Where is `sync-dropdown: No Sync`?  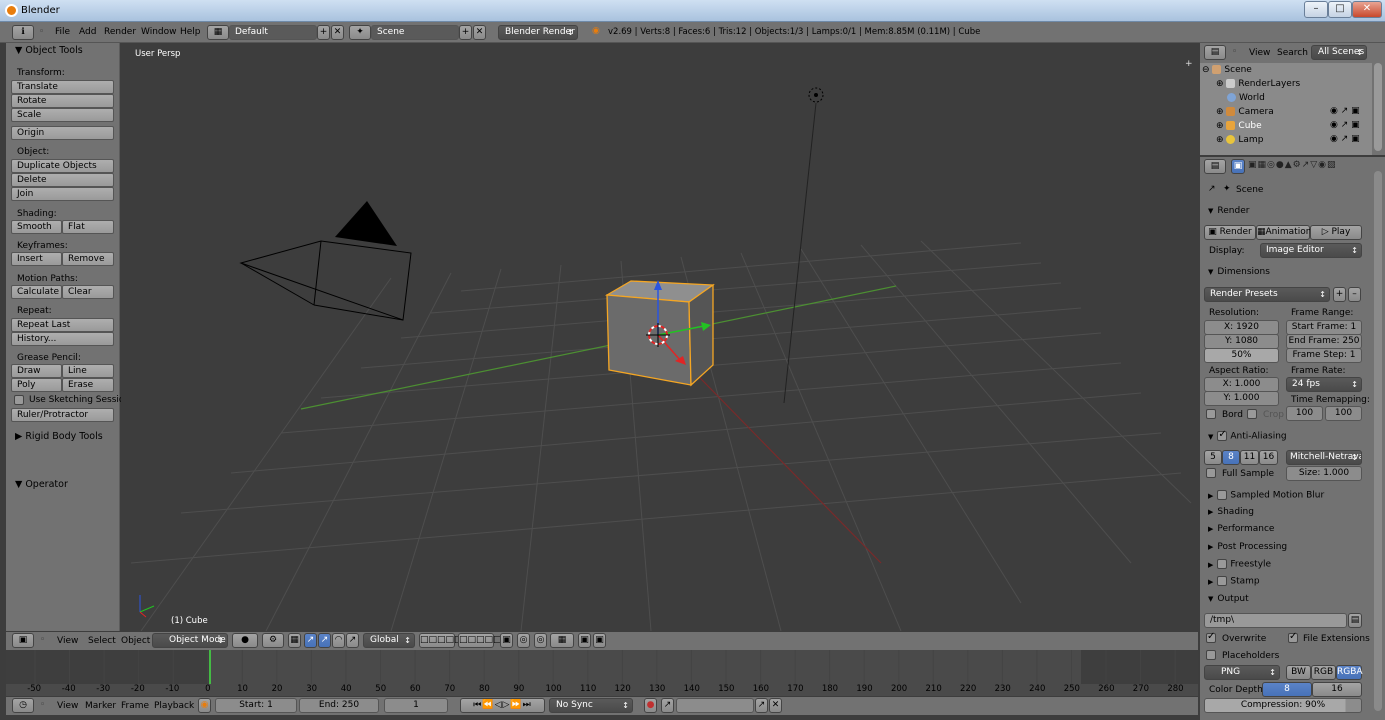 sync-dropdown: No Sync is located at coordinates (591, 705).